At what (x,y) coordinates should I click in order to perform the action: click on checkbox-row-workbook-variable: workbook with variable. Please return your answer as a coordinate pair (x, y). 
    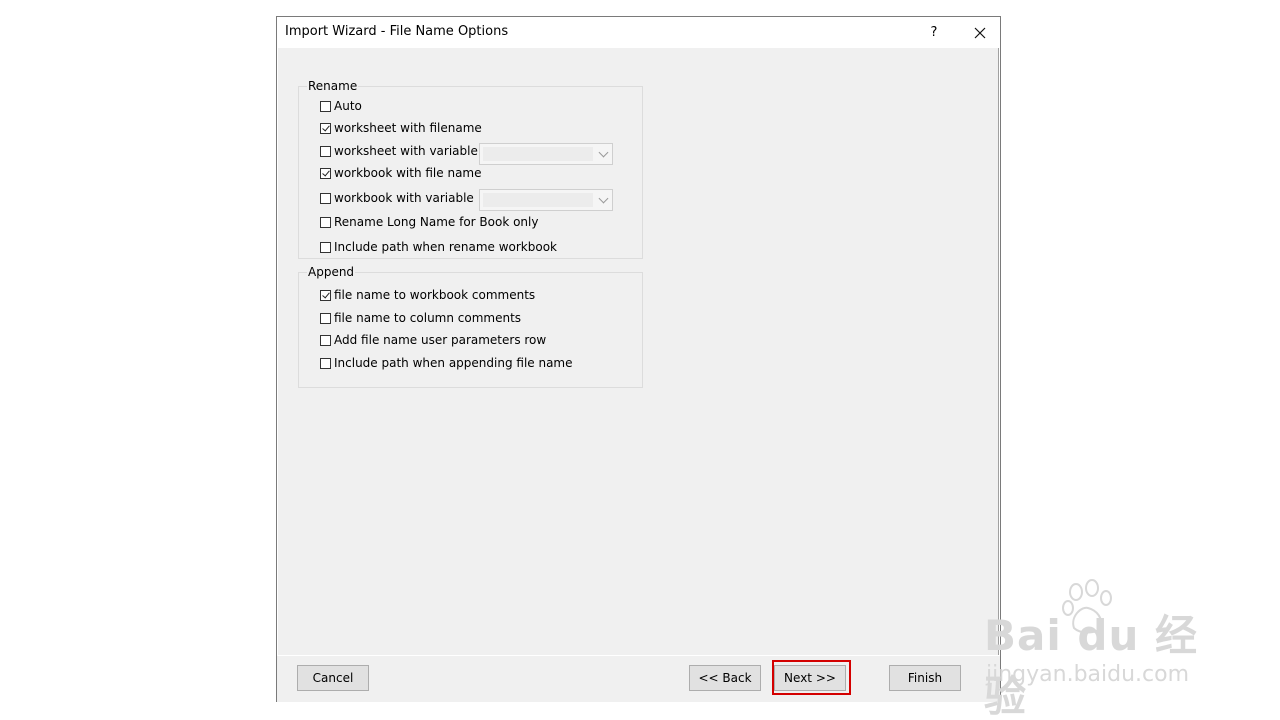
    Looking at the image, I should click on (397, 198).